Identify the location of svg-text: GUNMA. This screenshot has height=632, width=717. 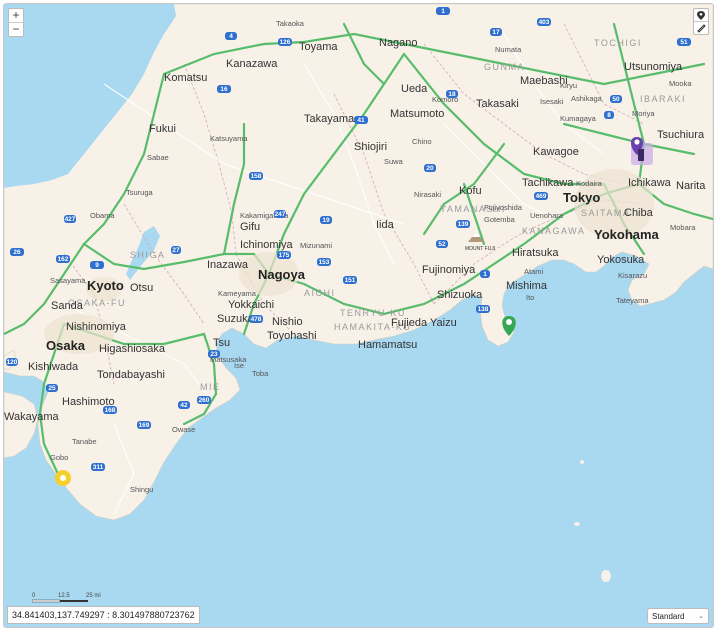
(504, 67).